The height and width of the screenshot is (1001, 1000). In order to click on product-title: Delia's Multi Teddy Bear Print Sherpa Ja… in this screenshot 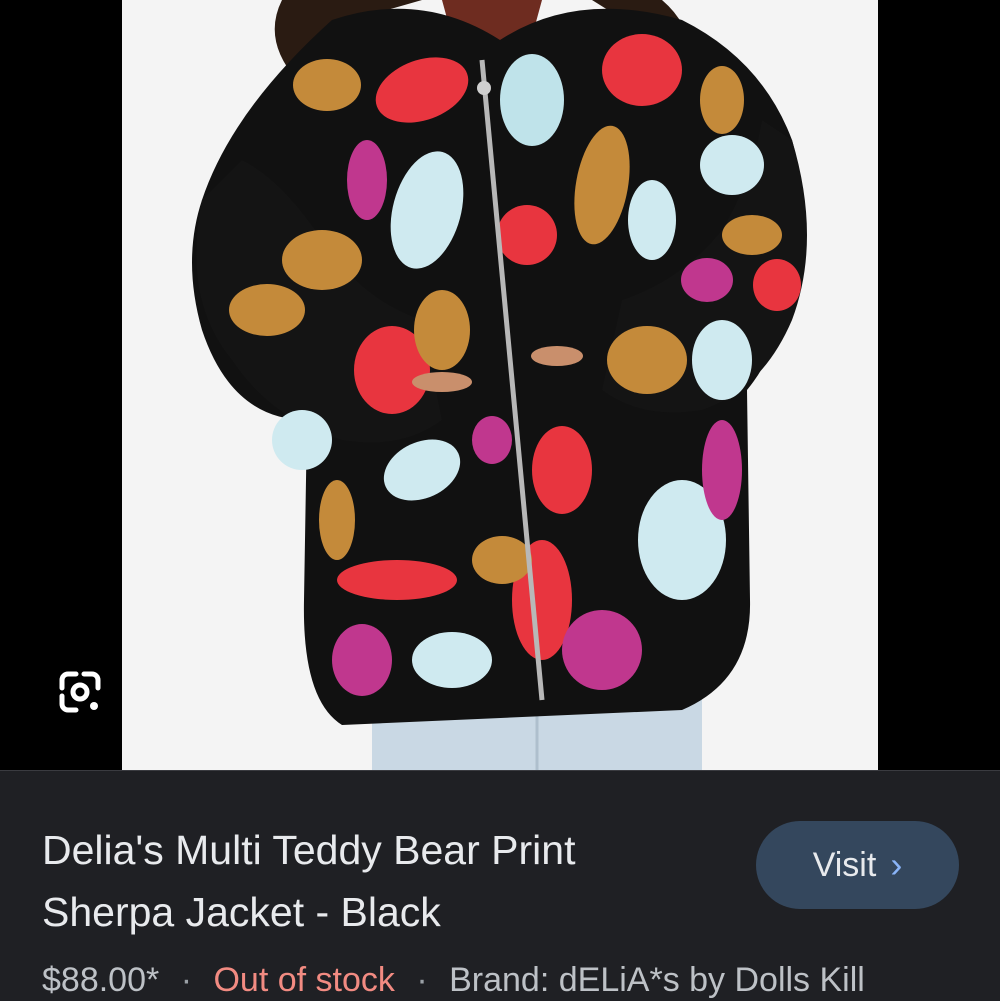, I will do `click(382, 881)`.